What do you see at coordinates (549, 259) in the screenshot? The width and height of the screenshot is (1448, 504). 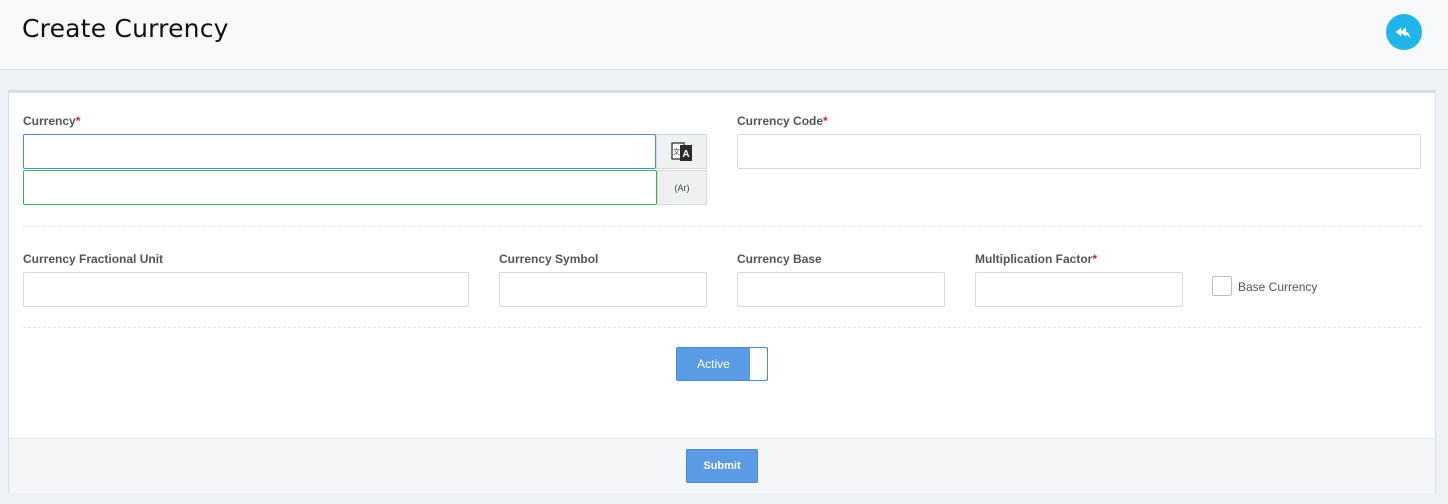 I see `currency-symbol-label: Currency Symbol` at bounding box center [549, 259].